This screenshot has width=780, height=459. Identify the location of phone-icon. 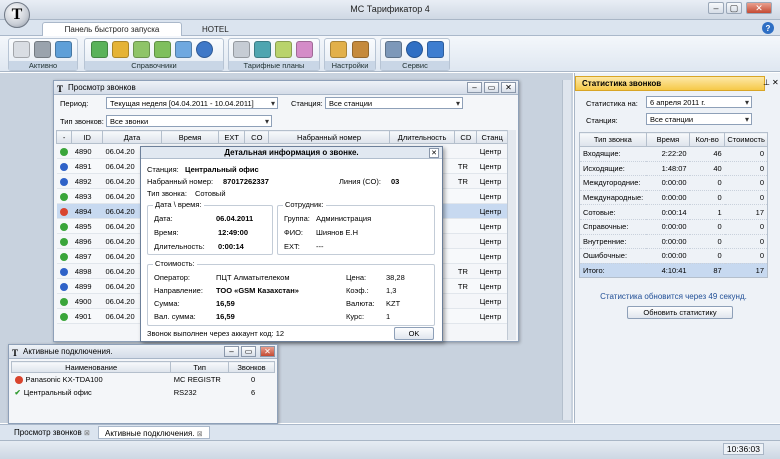
(42, 49).